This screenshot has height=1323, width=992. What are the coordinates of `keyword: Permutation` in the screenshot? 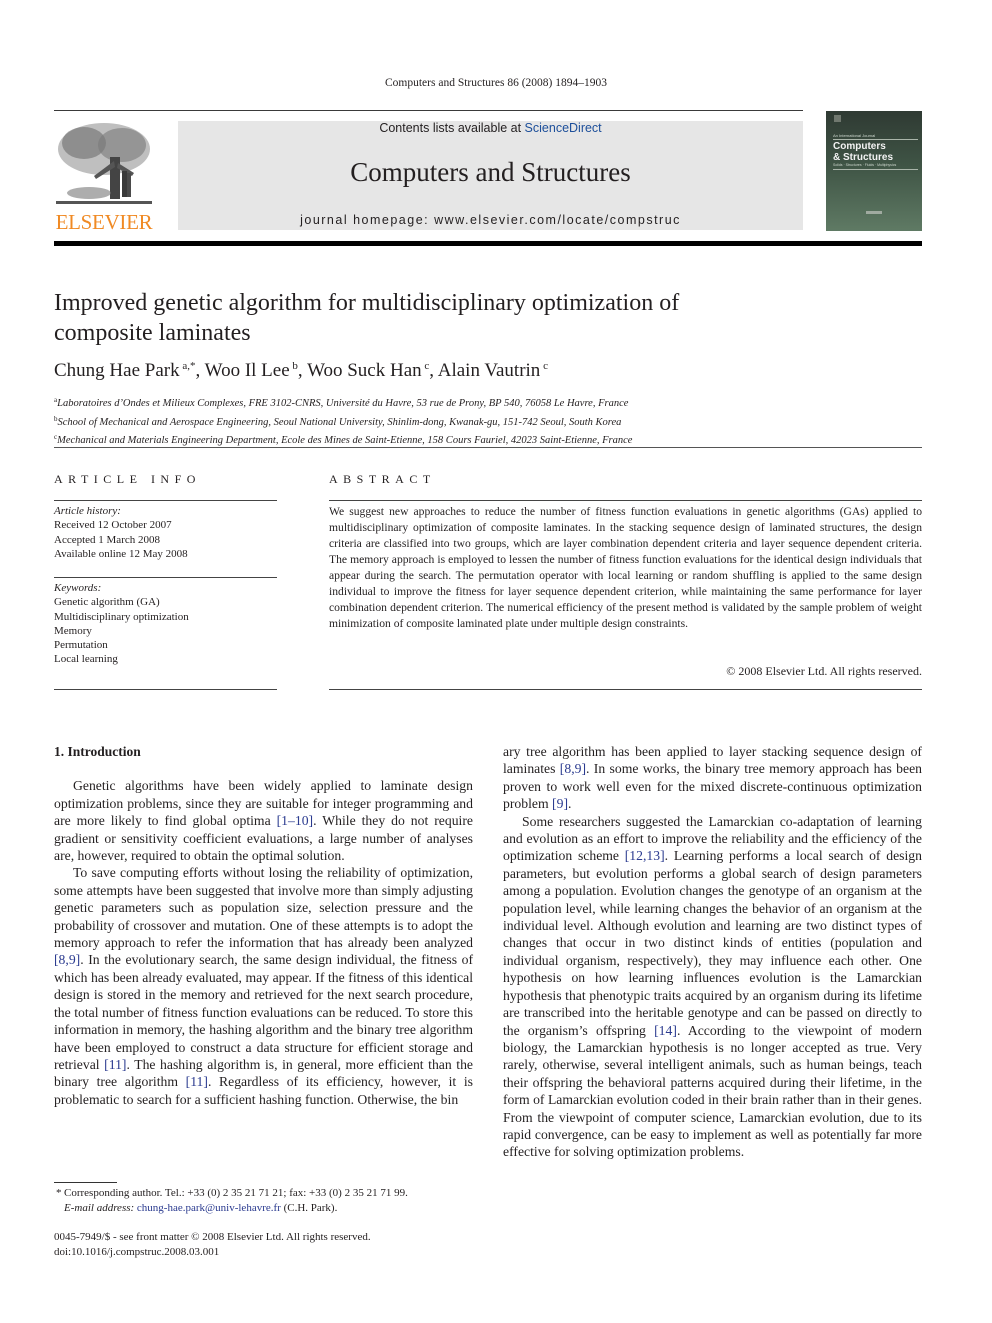 It's located at (81, 645).